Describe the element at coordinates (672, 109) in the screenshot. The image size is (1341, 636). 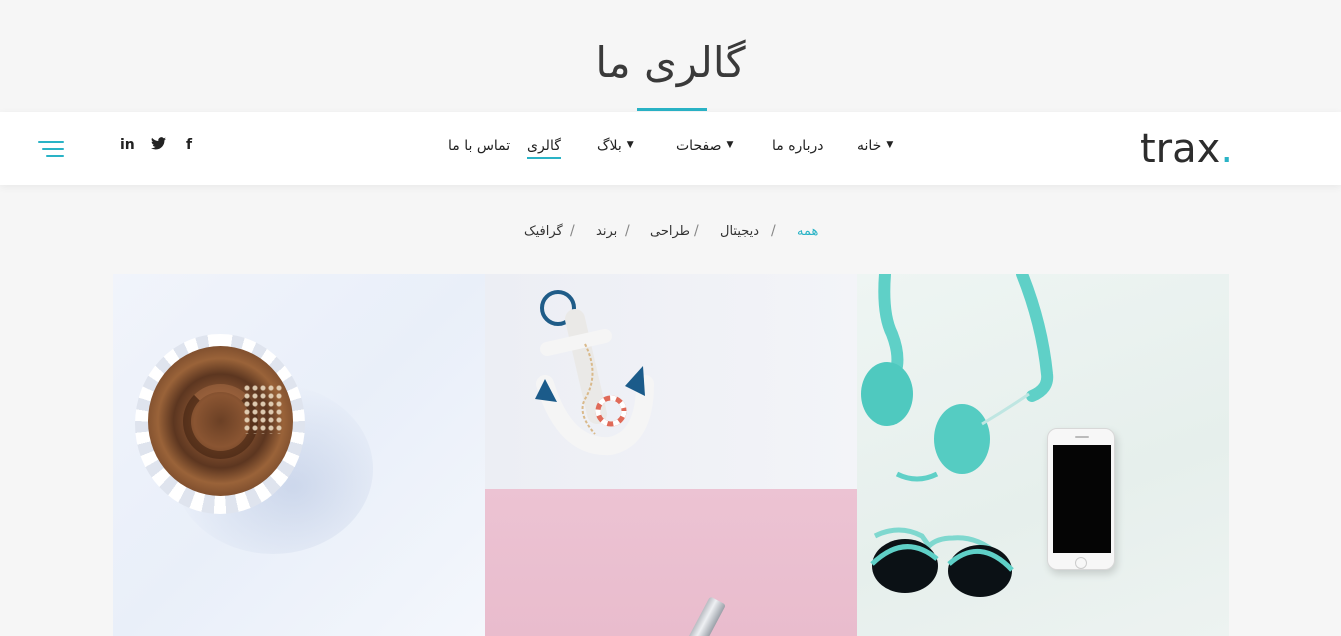
I see `title-underline` at that location.